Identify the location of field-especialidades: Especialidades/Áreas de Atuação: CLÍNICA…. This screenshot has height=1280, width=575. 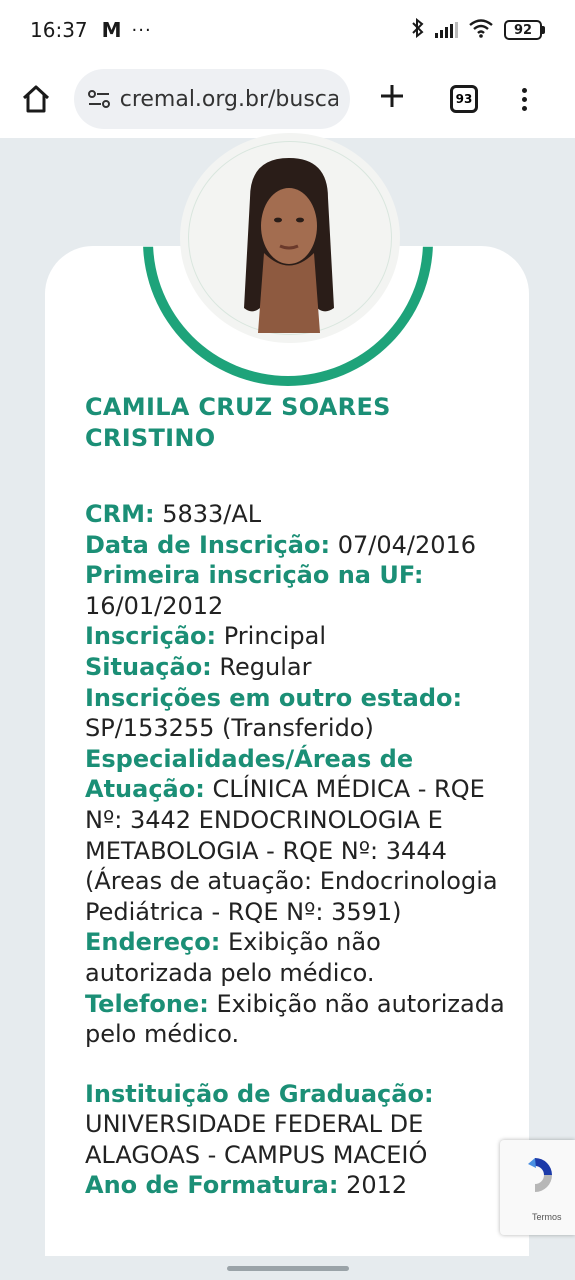
(291, 835).